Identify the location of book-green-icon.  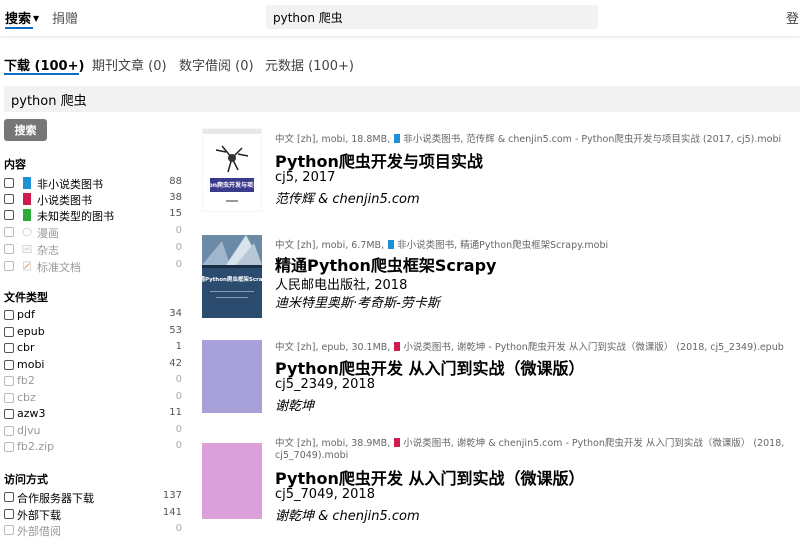
(27, 215).